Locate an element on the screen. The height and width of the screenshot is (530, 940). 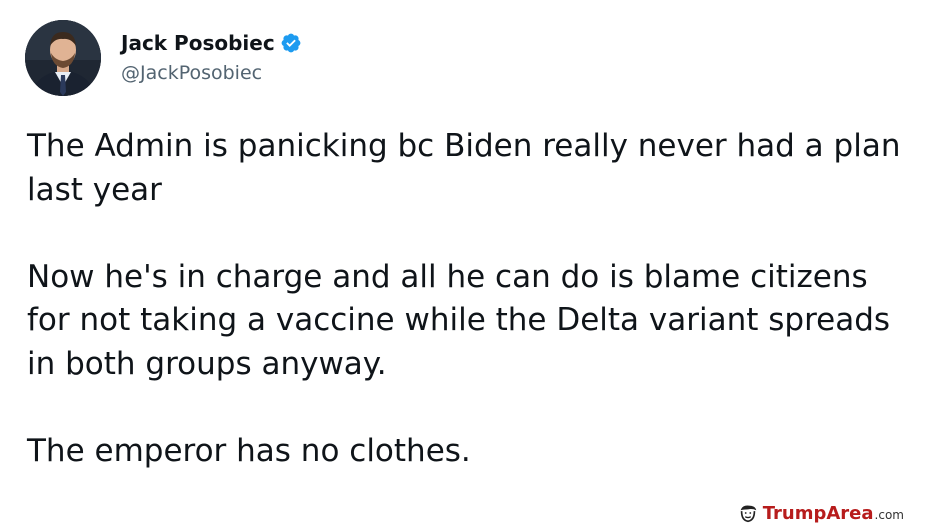
watermark-brand-area: Area is located at coordinates (850, 513).